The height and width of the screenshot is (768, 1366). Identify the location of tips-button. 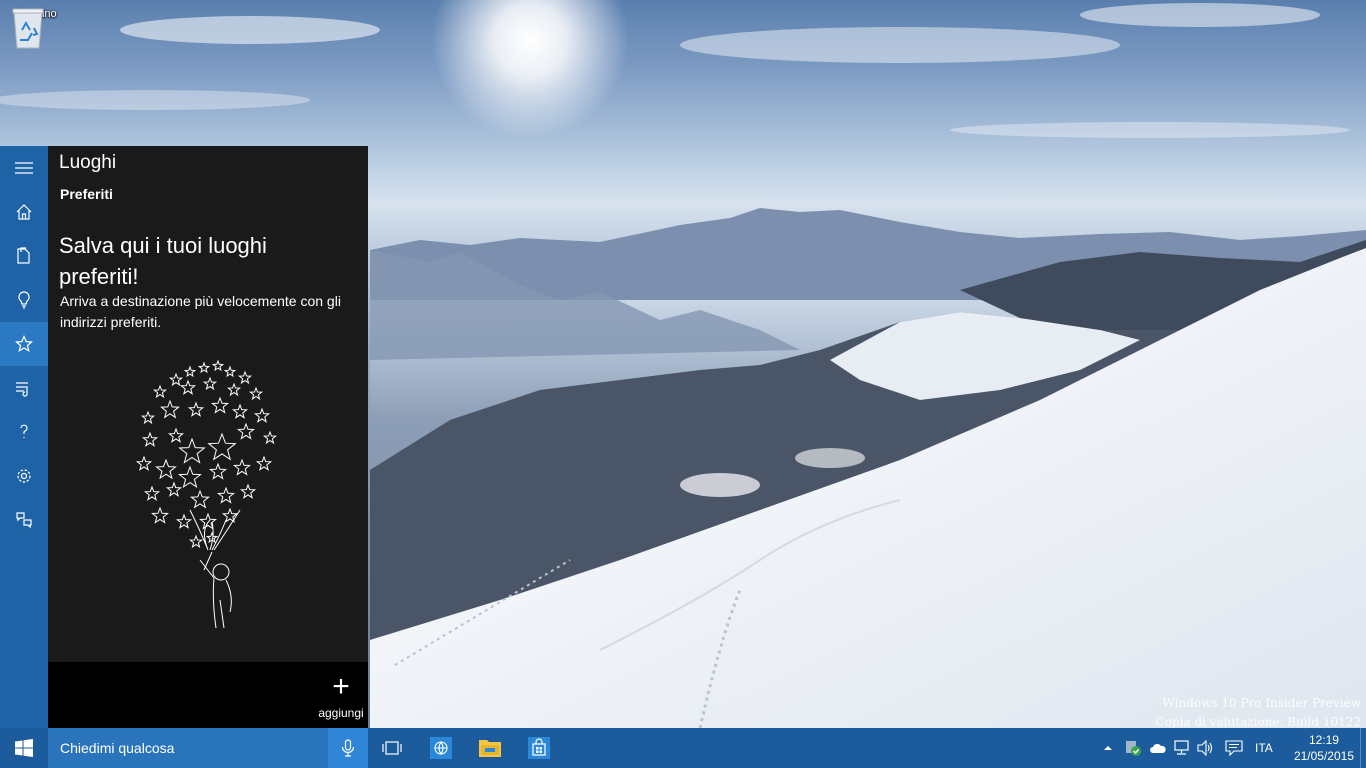
(24, 300).